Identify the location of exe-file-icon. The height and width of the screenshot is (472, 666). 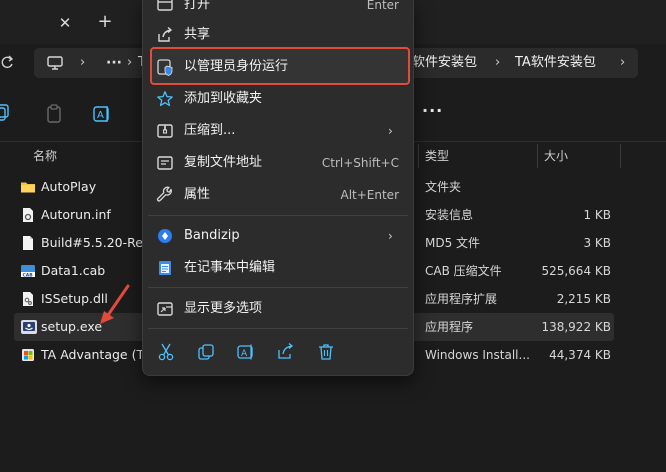
(29, 327).